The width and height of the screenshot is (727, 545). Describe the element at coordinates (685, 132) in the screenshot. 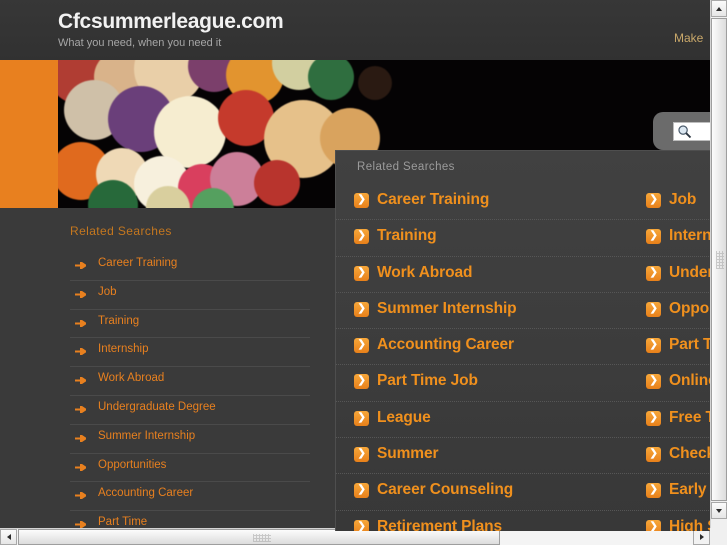

I see `magnifier-icon` at that location.